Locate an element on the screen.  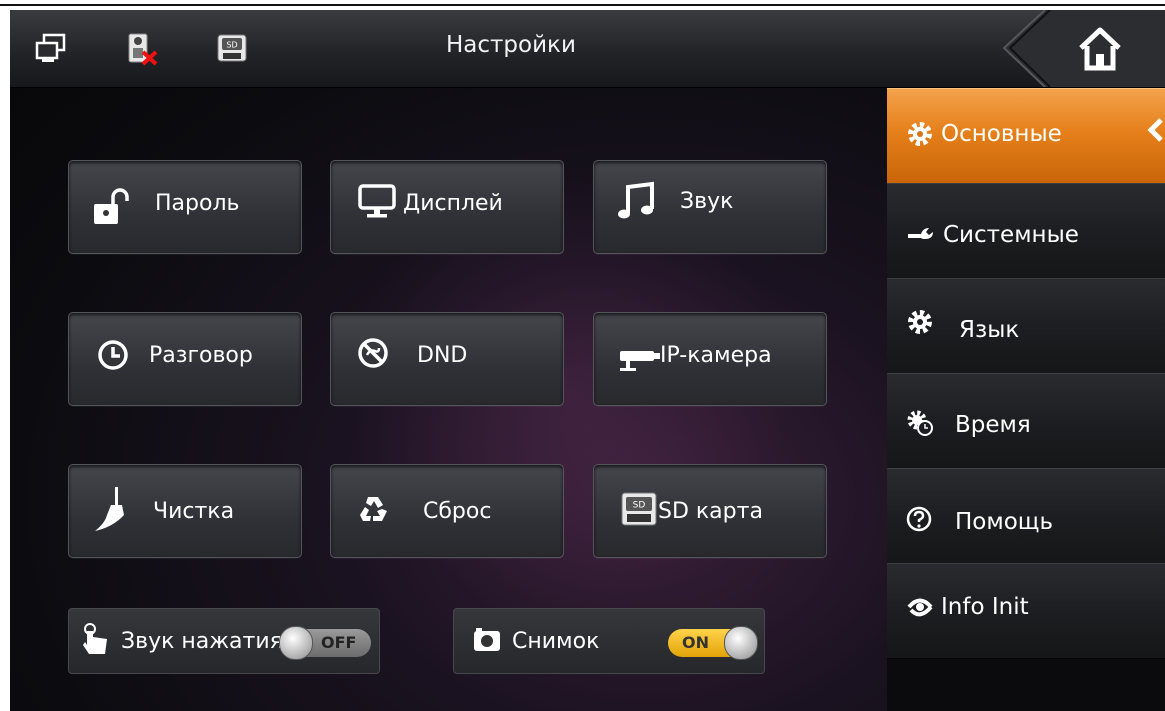
camera-icon is located at coordinates (487, 641).